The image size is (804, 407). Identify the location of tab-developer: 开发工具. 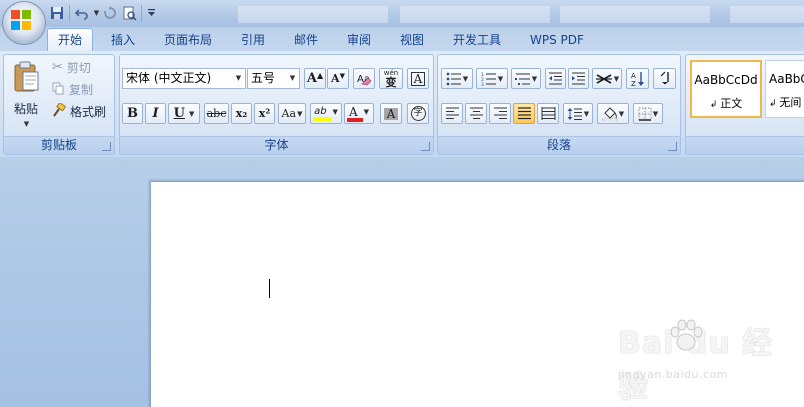
(477, 40).